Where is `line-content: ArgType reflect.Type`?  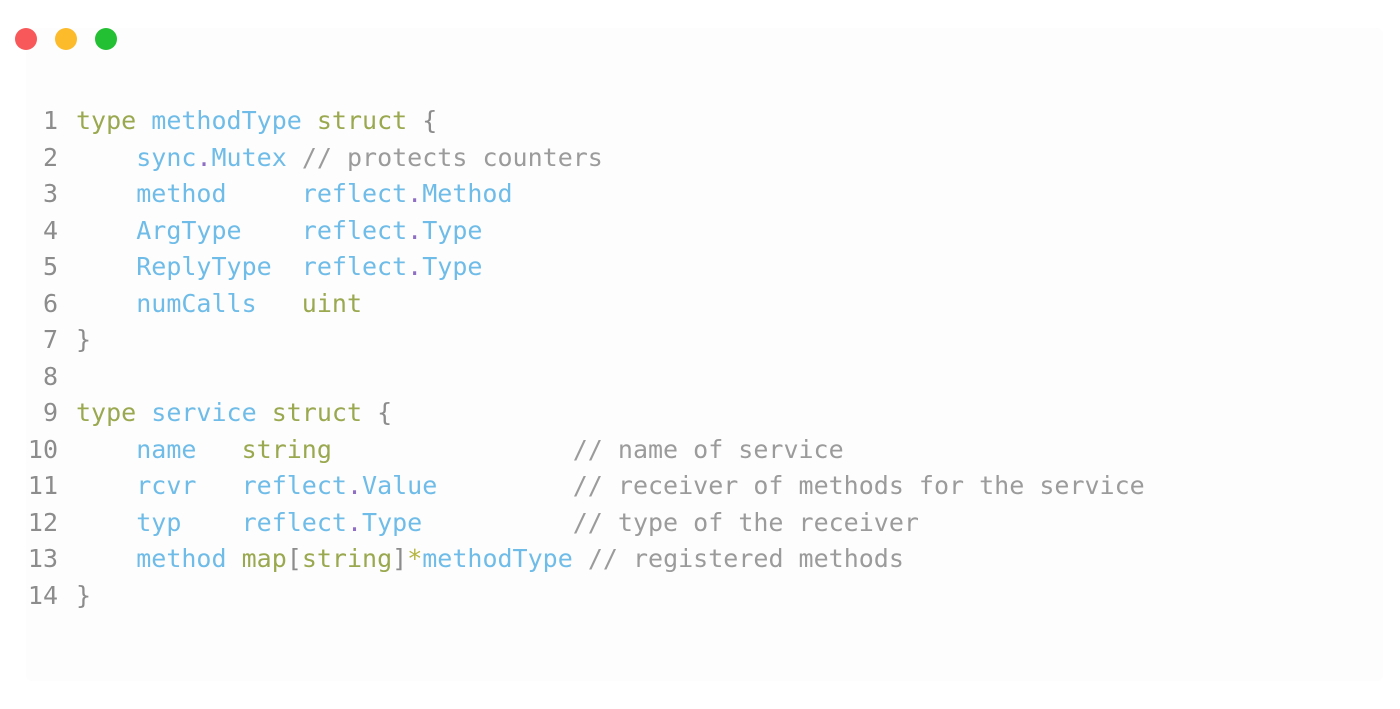 line-content: ArgType reflect.Type is located at coordinates (270, 231).